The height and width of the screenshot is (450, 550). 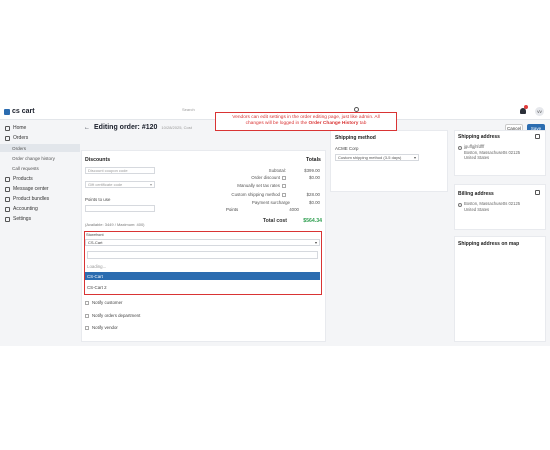 I want to click on back-arrow-icon: ←, so click(x=87, y=128).